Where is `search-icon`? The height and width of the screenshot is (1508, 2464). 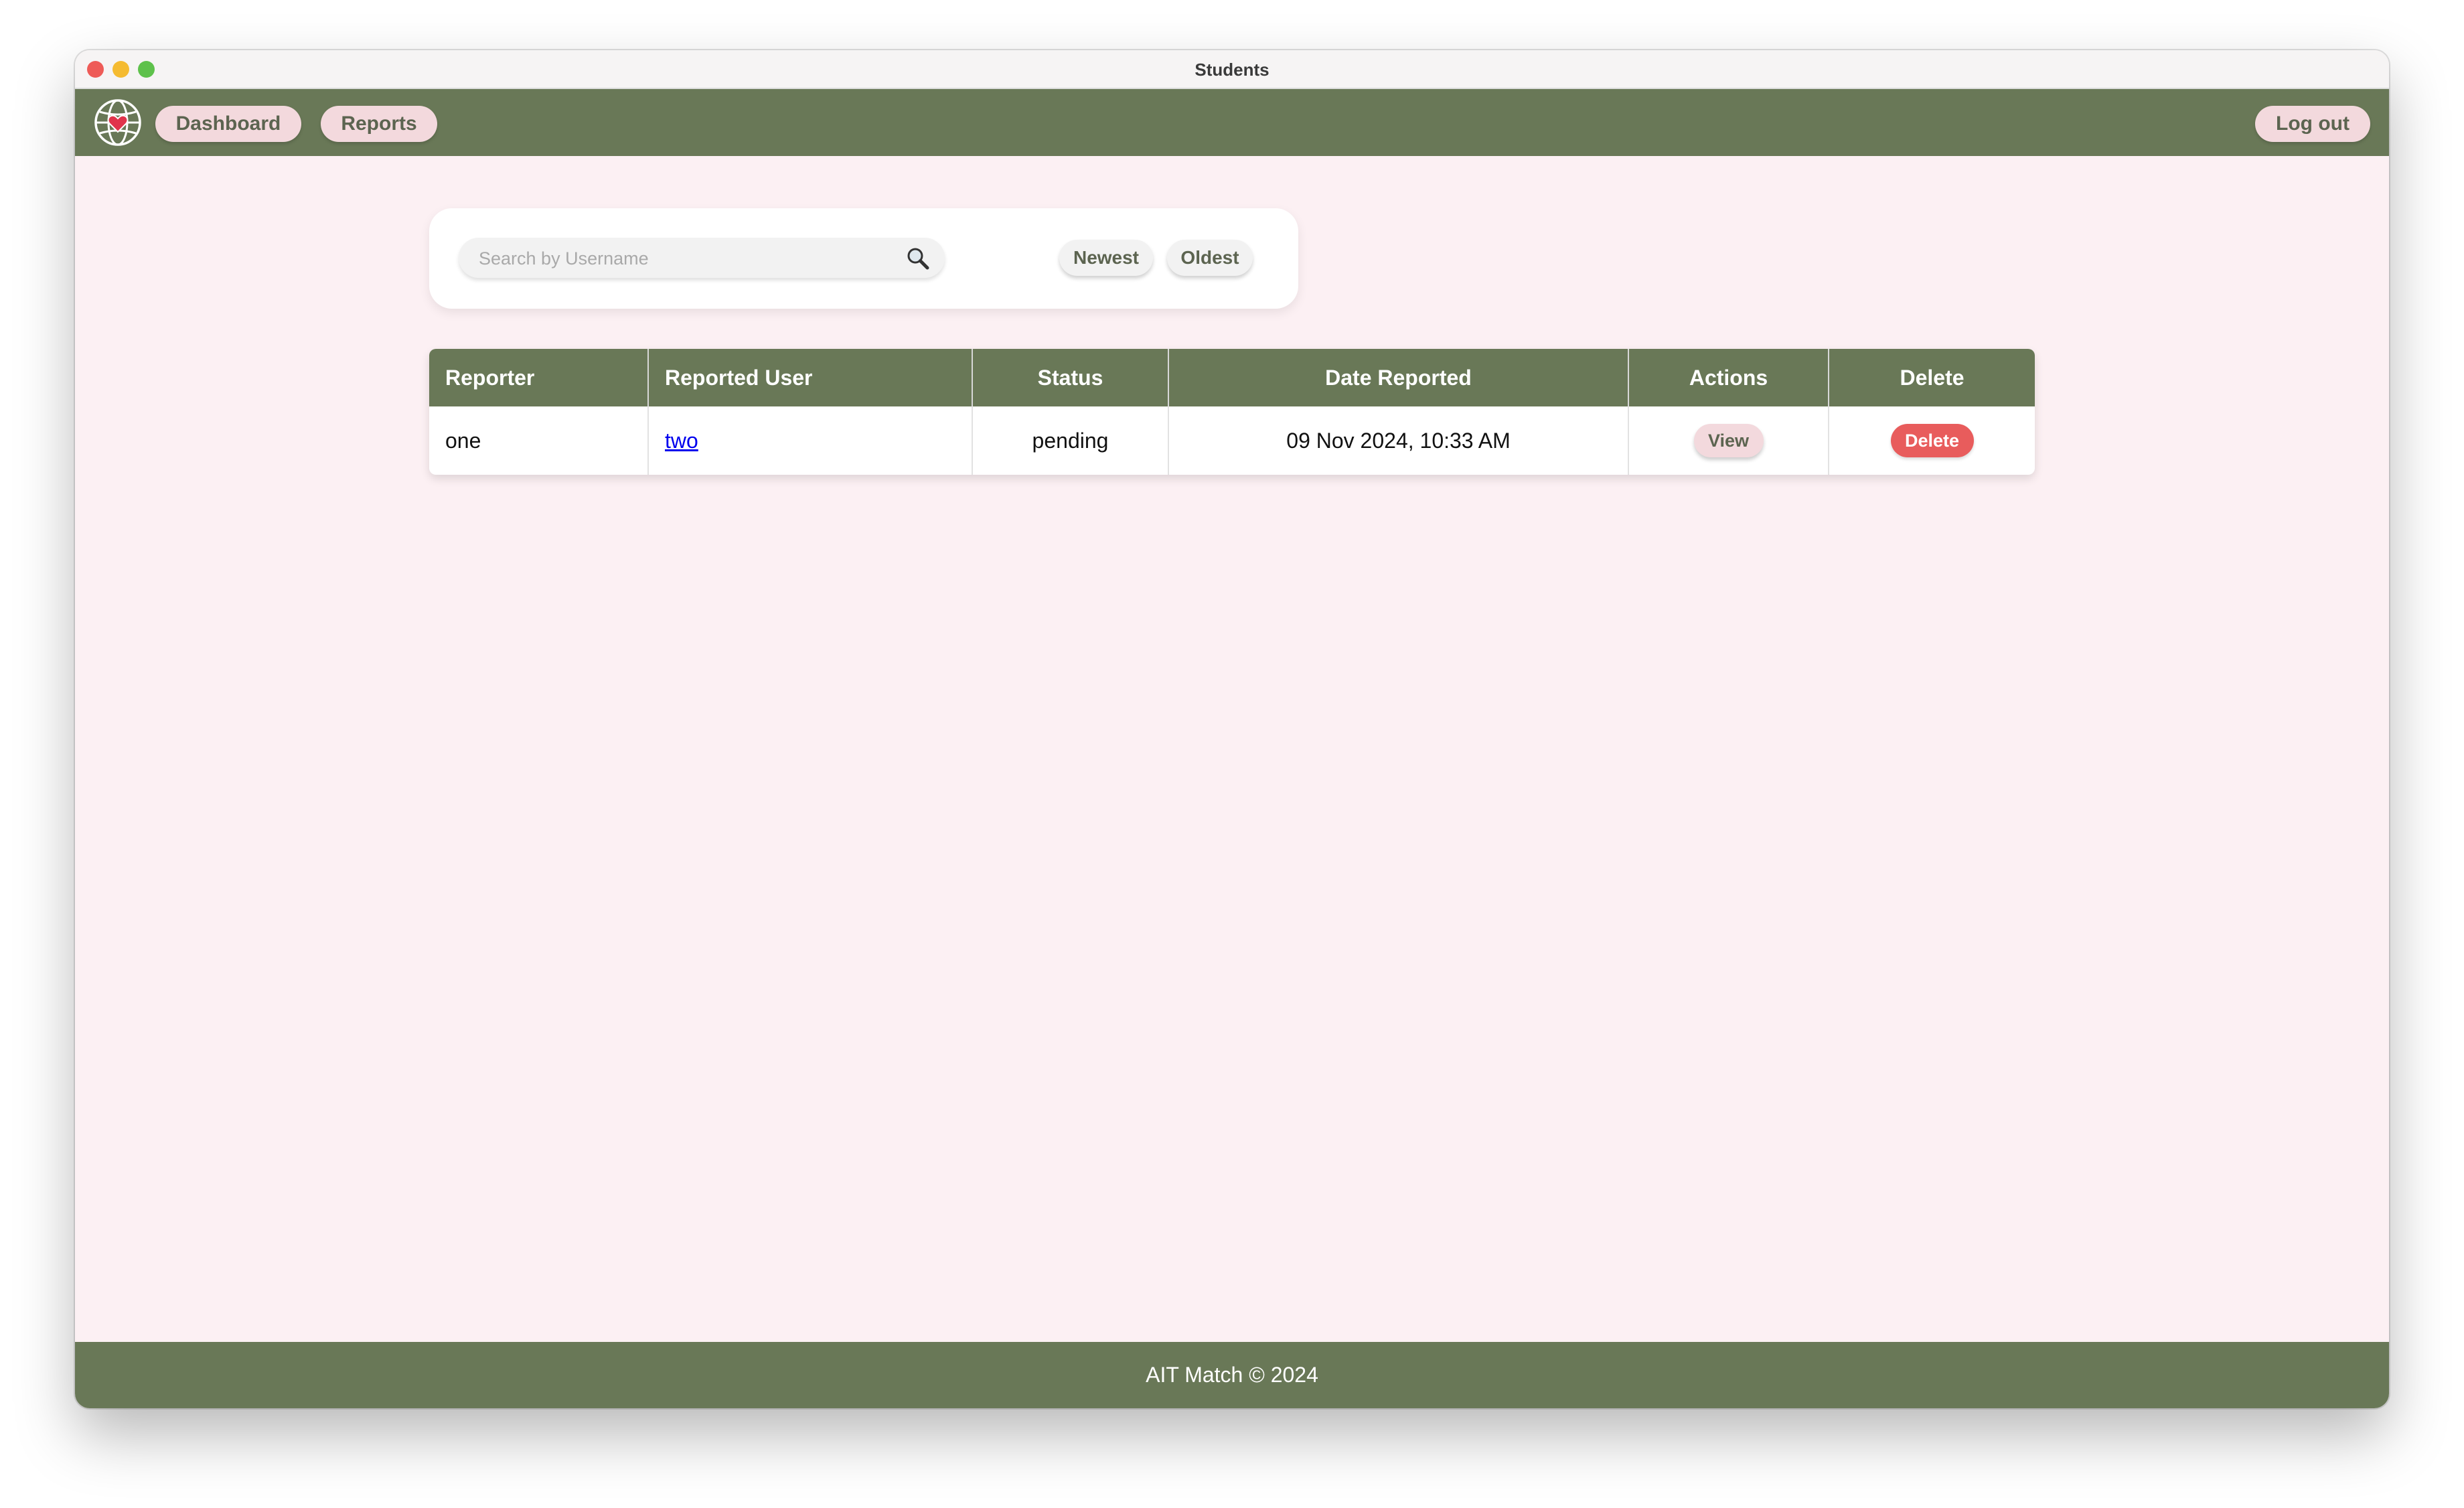 search-icon is located at coordinates (918, 258).